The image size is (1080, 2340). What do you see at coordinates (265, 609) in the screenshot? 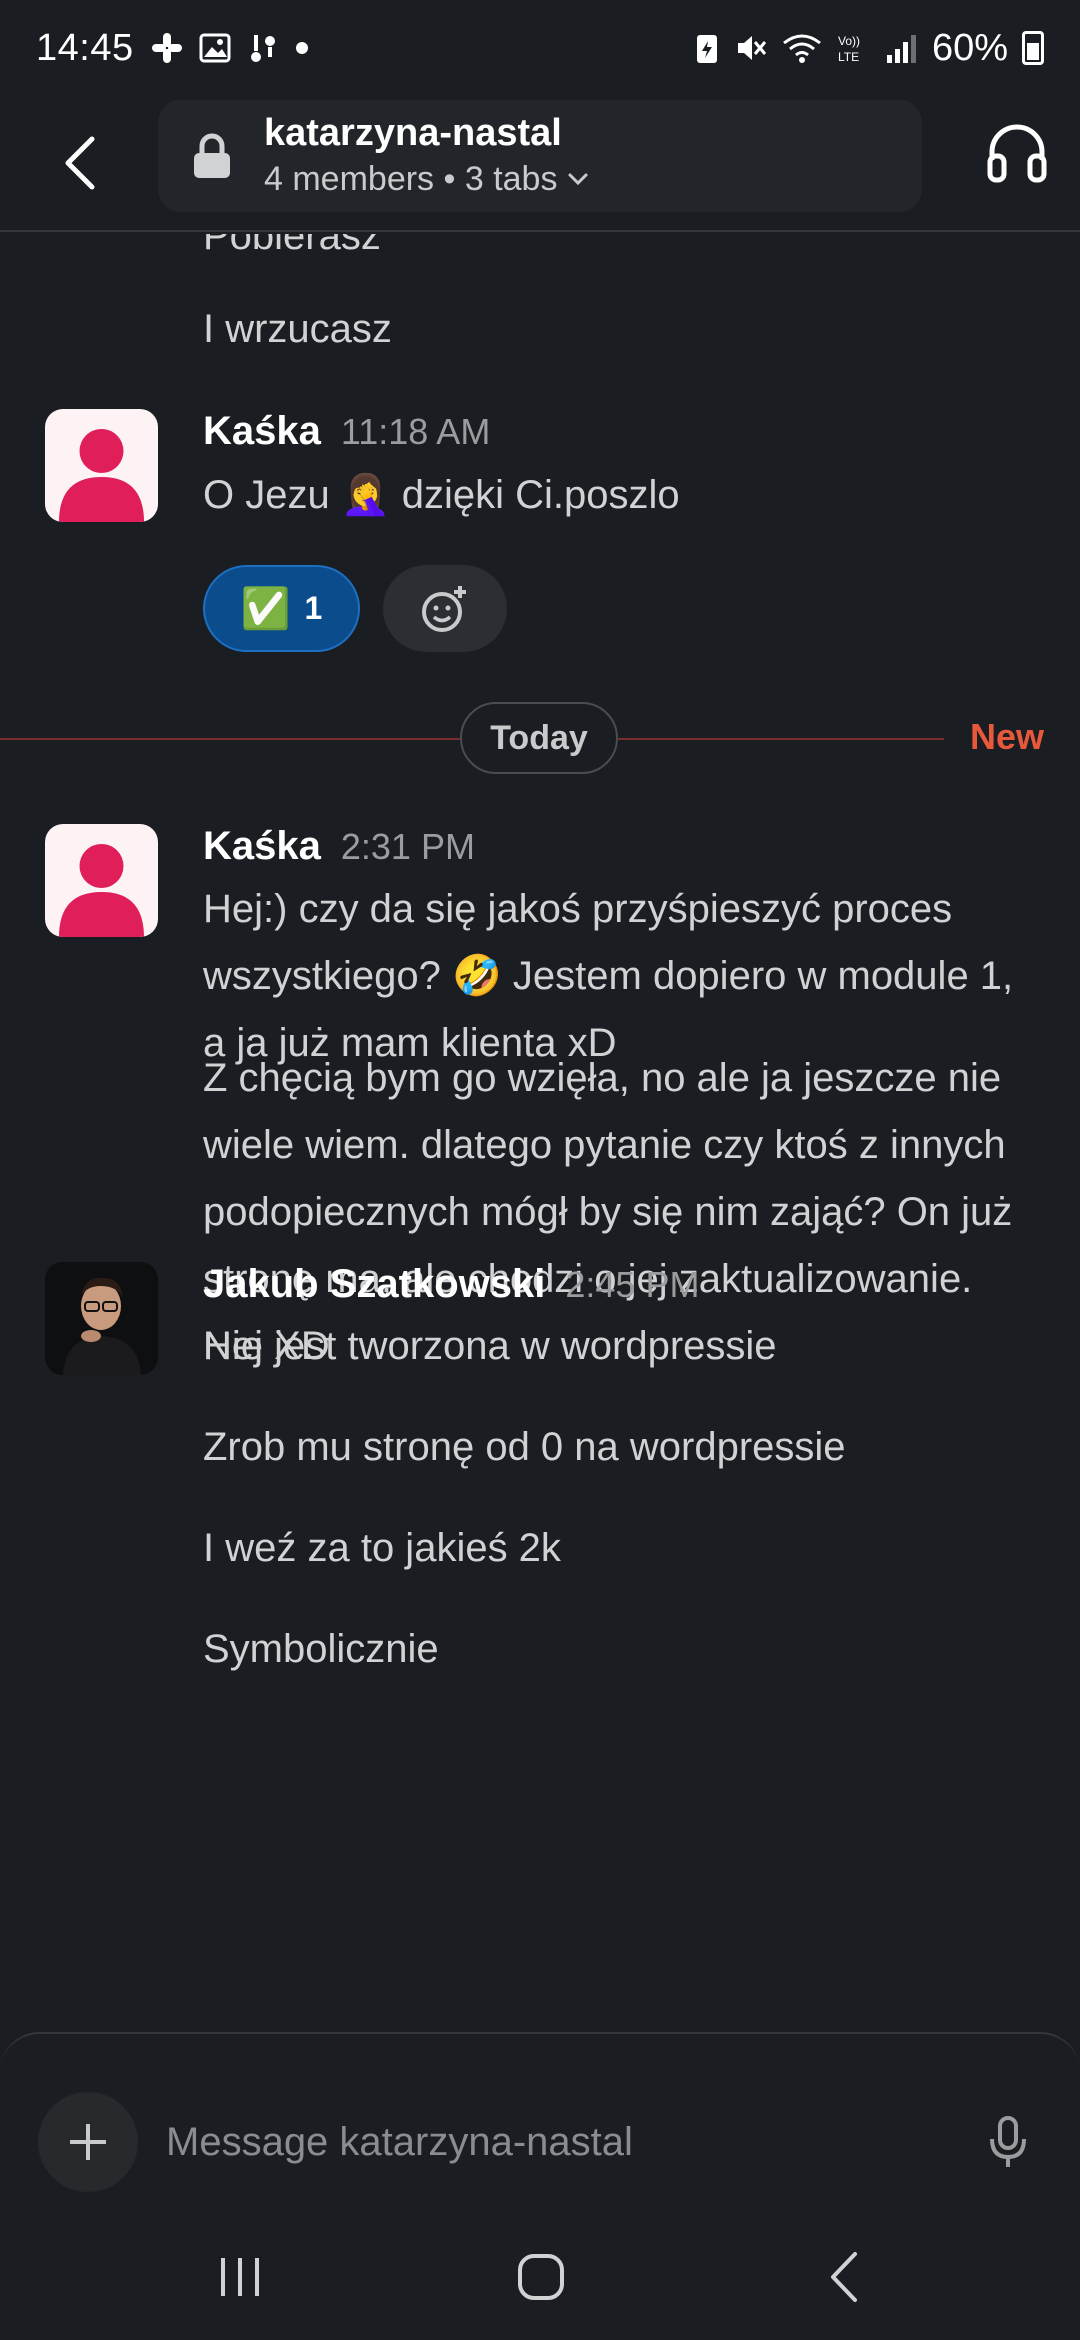
I see `check-mark-emoji: ✅` at bounding box center [265, 609].